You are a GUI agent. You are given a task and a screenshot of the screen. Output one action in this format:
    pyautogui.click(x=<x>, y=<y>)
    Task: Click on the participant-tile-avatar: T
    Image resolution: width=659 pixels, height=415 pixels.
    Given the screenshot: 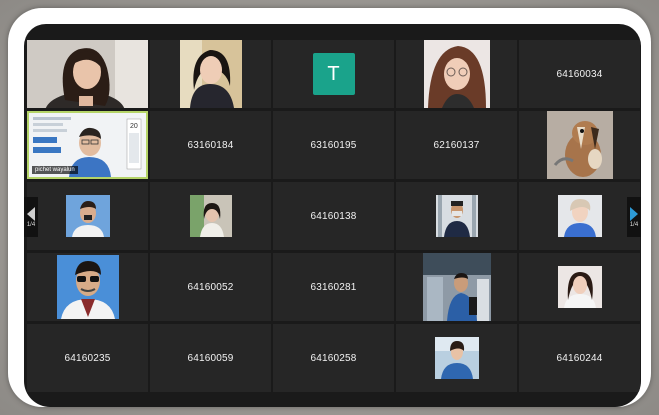 What is the action you would take?
    pyautogui.click(x=333, y=74)
    